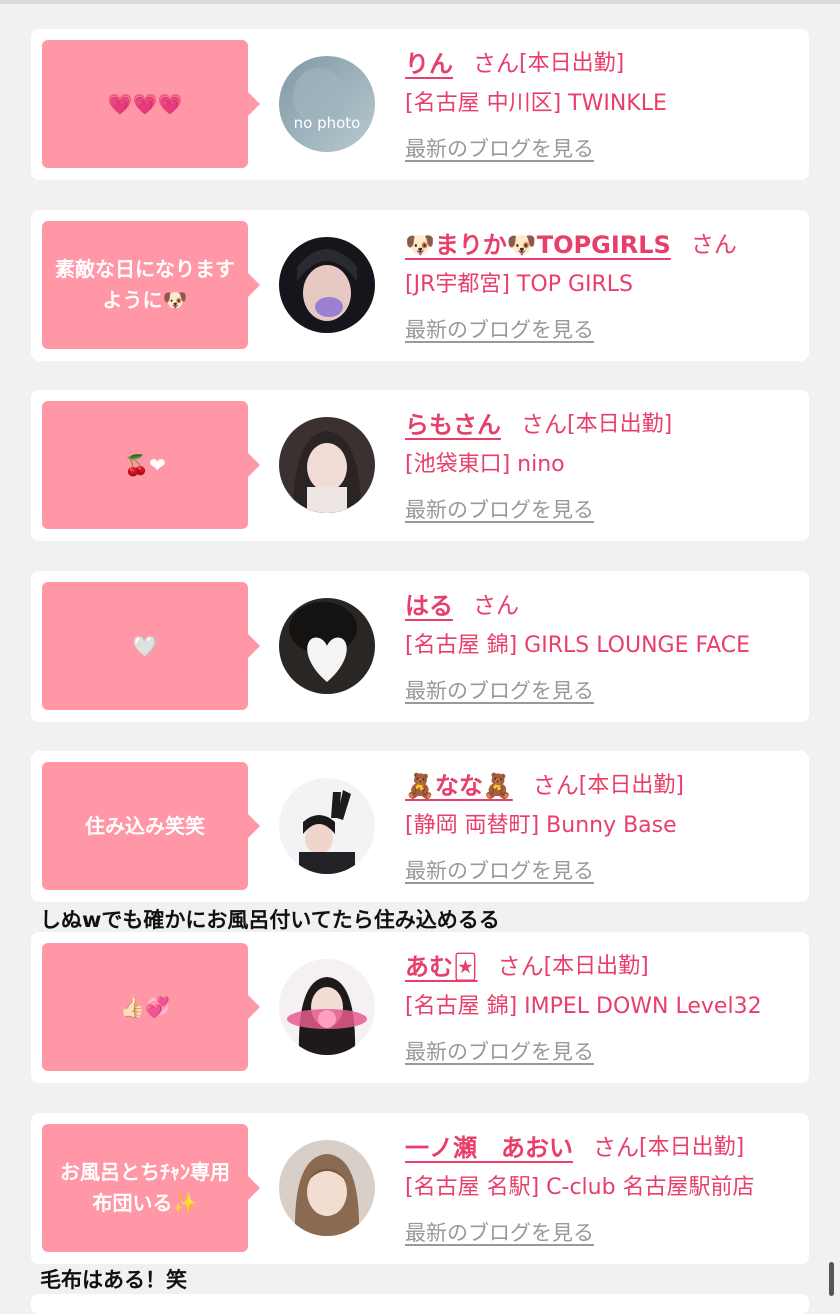 The height and width of the screenshot is (1314, 840). I want to click on comment-text: 🤍, so click(145, 645).